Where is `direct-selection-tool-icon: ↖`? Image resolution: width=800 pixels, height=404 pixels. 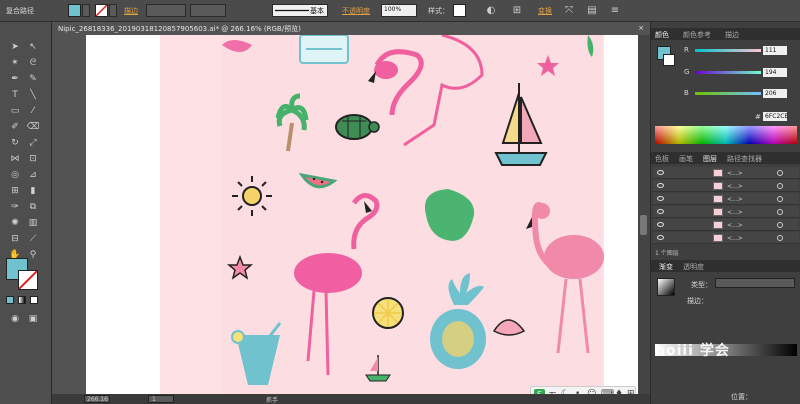
direct-selection-tool-icon: ↖ is located at coordinates (33, 47).